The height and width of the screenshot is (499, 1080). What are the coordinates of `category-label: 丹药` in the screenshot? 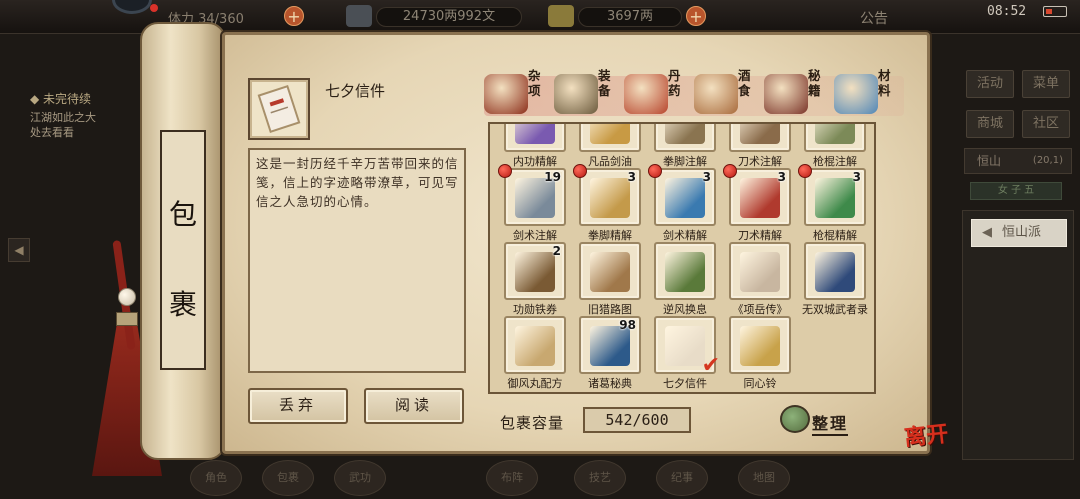 It's located at (674, 83).